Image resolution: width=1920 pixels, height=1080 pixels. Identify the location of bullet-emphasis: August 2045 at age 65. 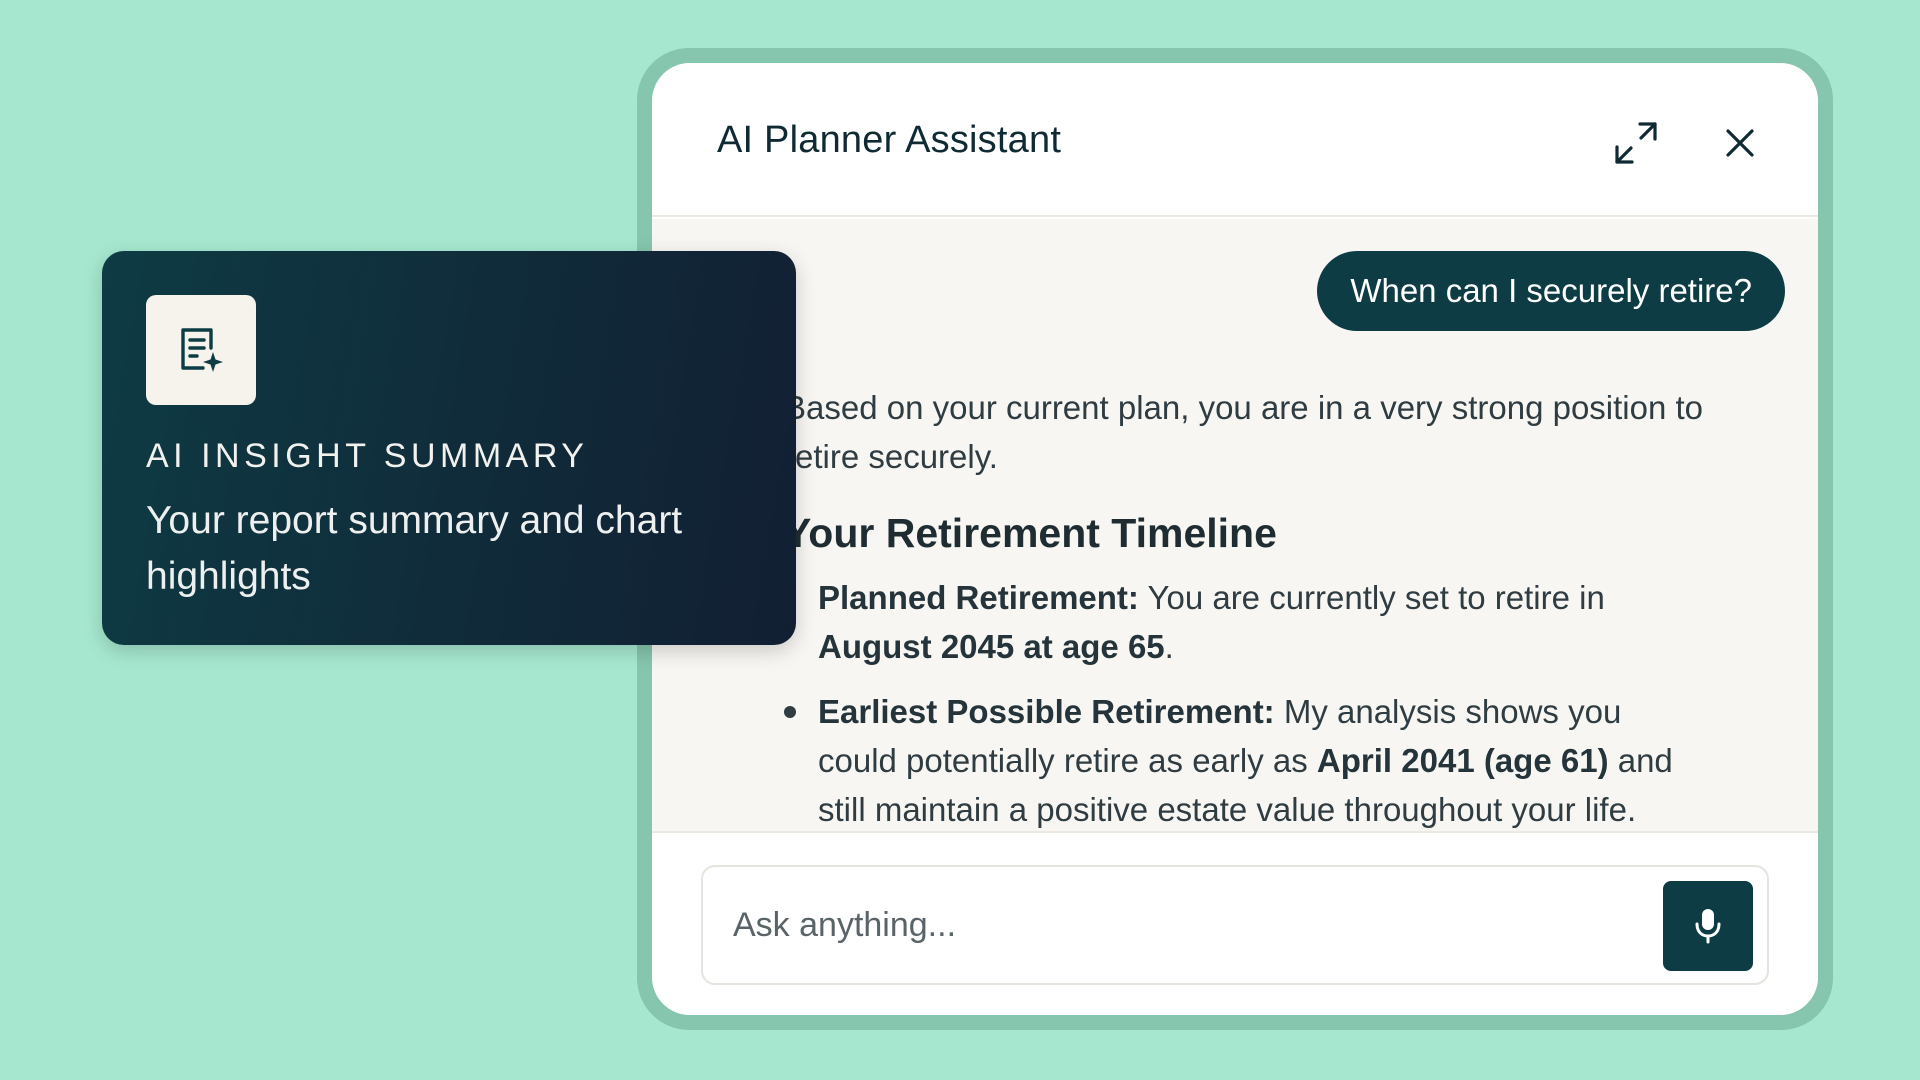
(991, 646).